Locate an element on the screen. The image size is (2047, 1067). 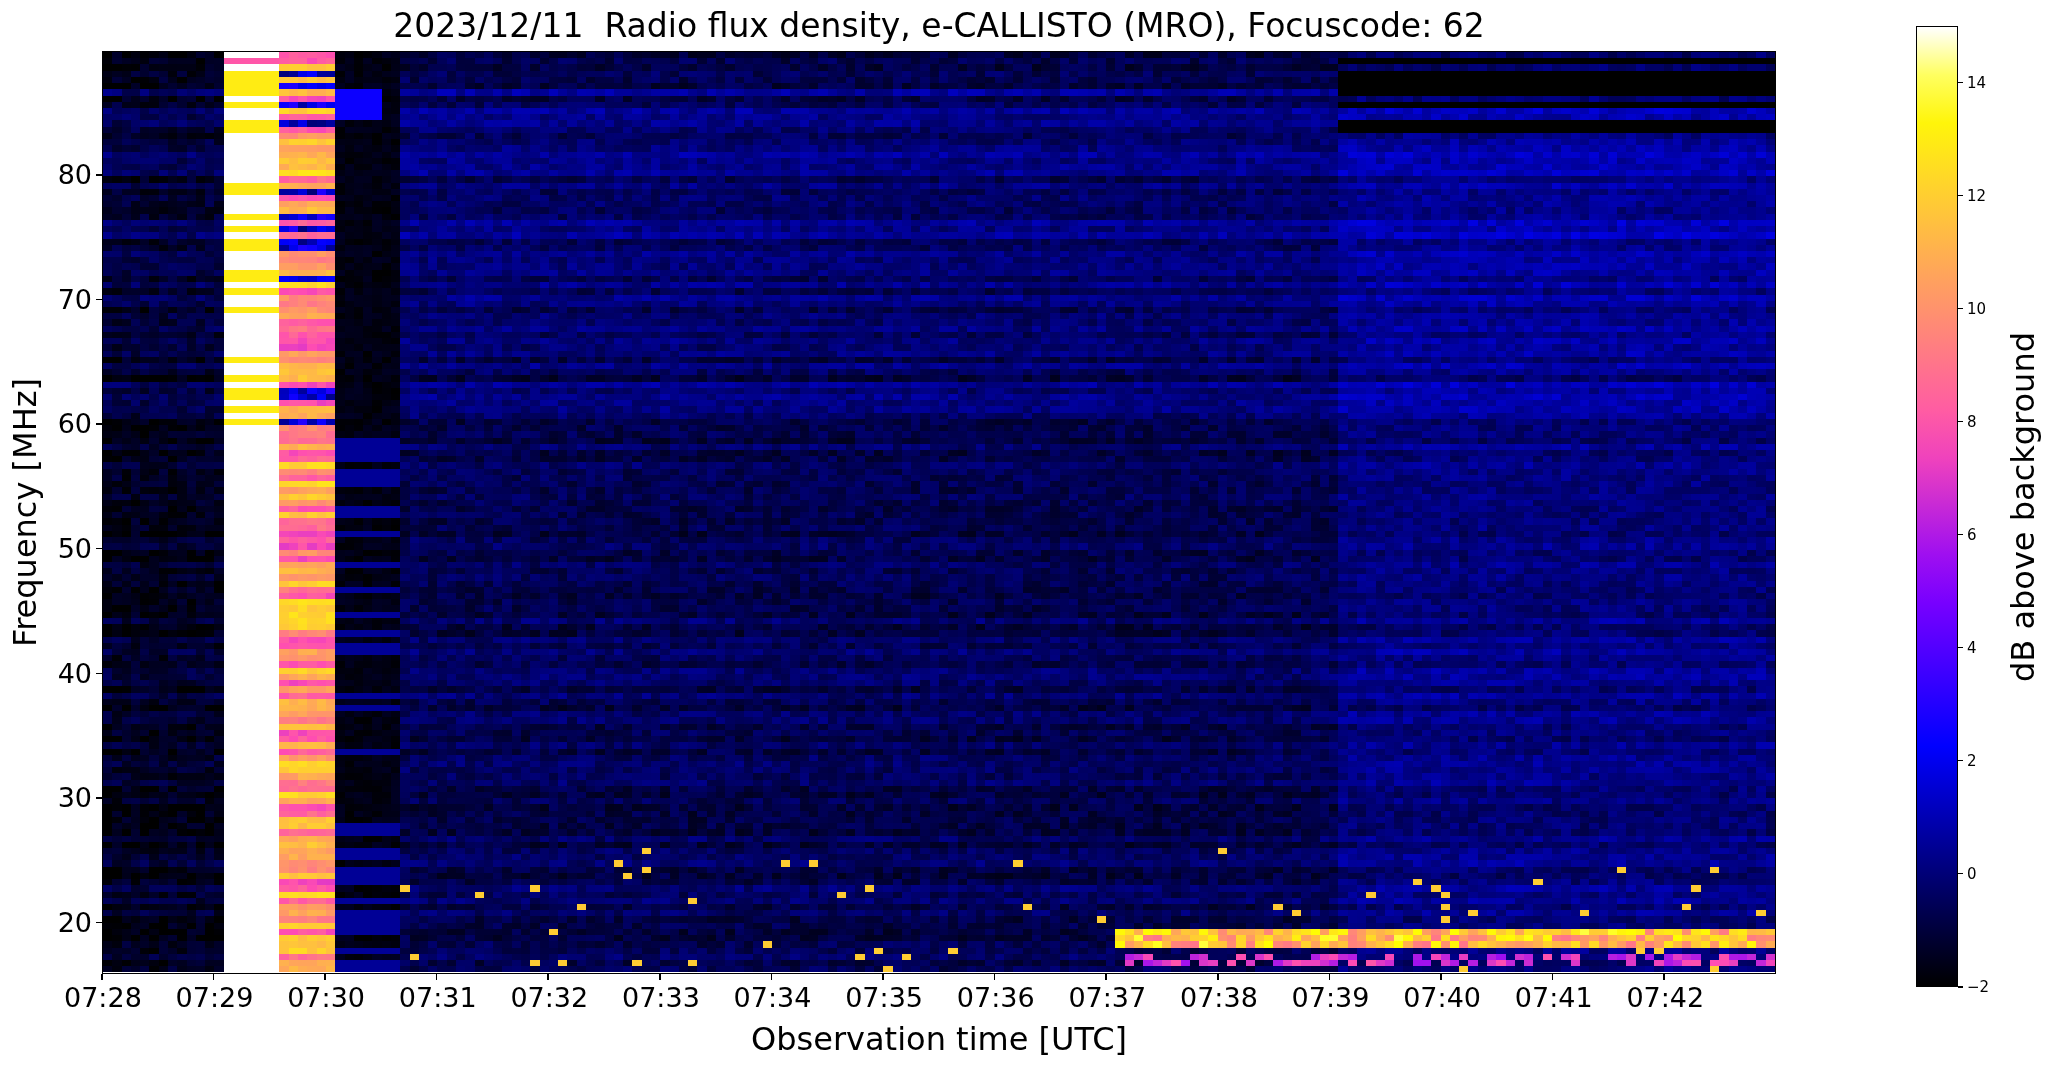
axis-label: Observation time [UTC] is located at coordinates (939, 1039).